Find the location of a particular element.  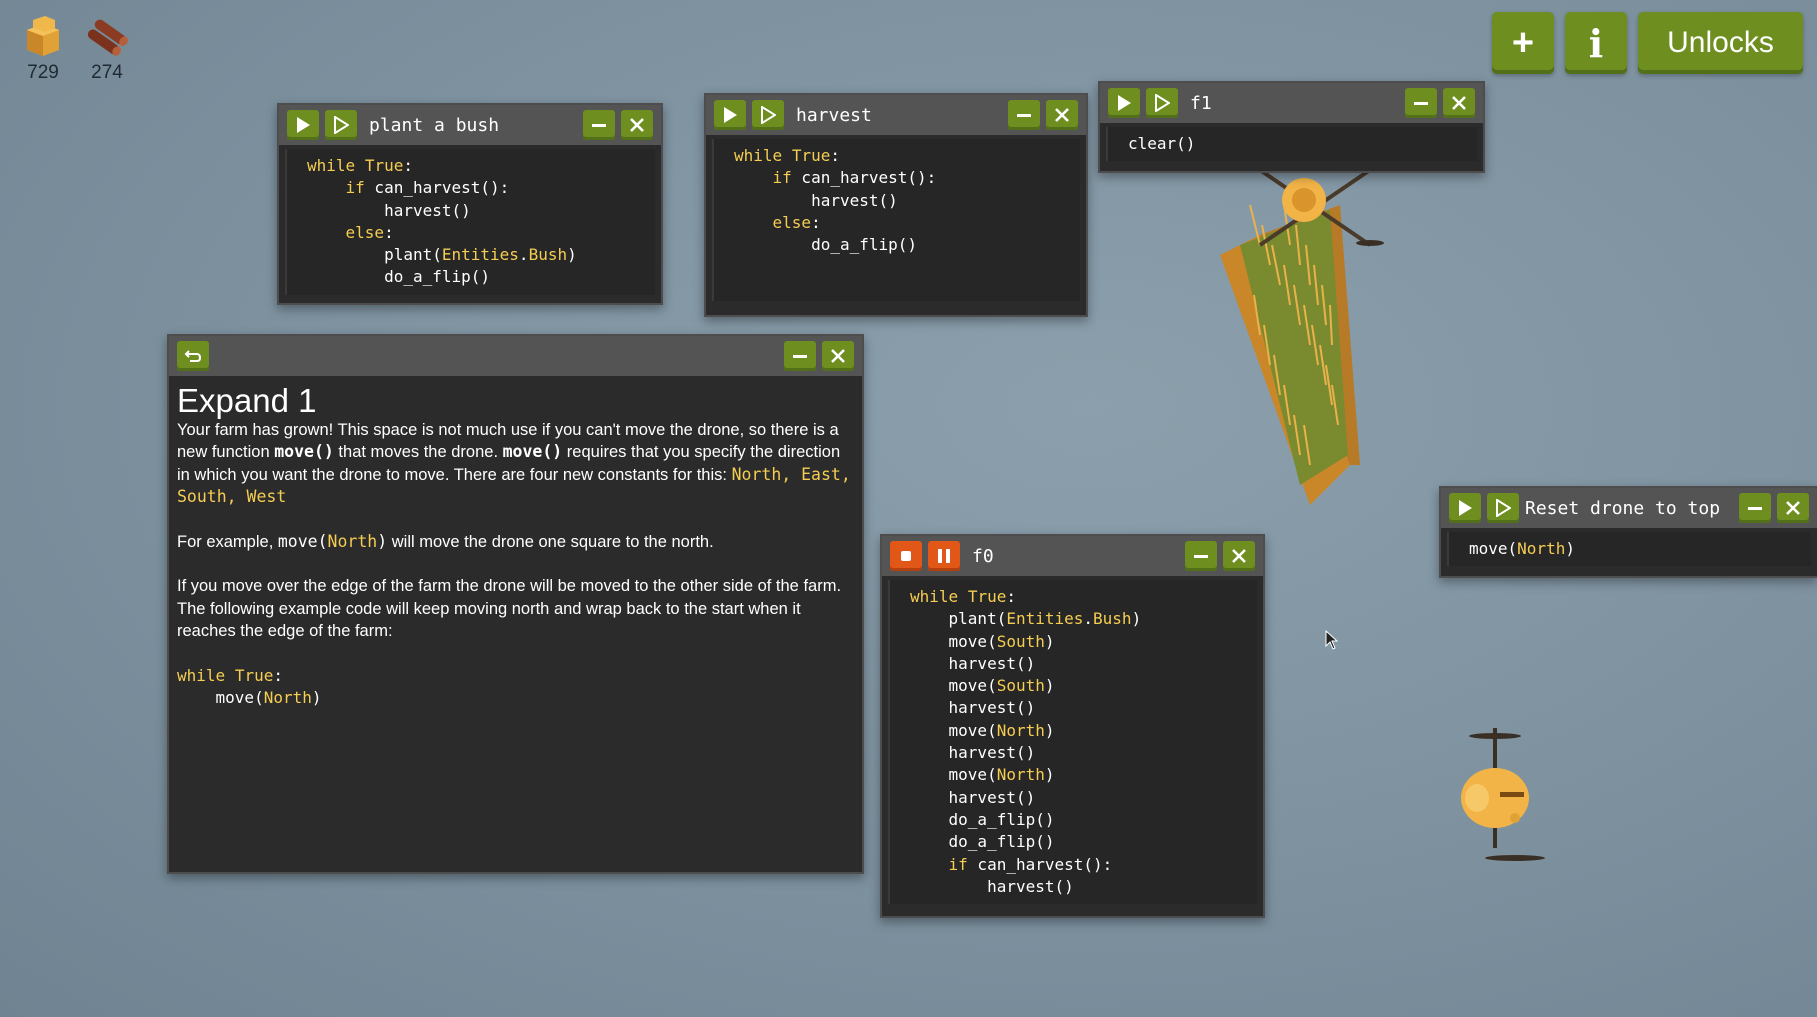

resource-wood: 274 is located at coordinates (107, 49).